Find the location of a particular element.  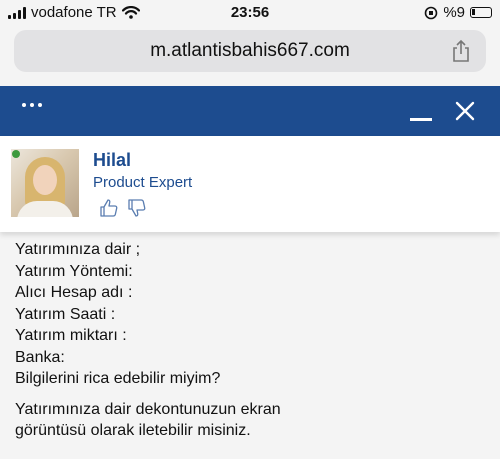

message-line: Alıcı Hesap adı : is located at coordinates (74, 292).